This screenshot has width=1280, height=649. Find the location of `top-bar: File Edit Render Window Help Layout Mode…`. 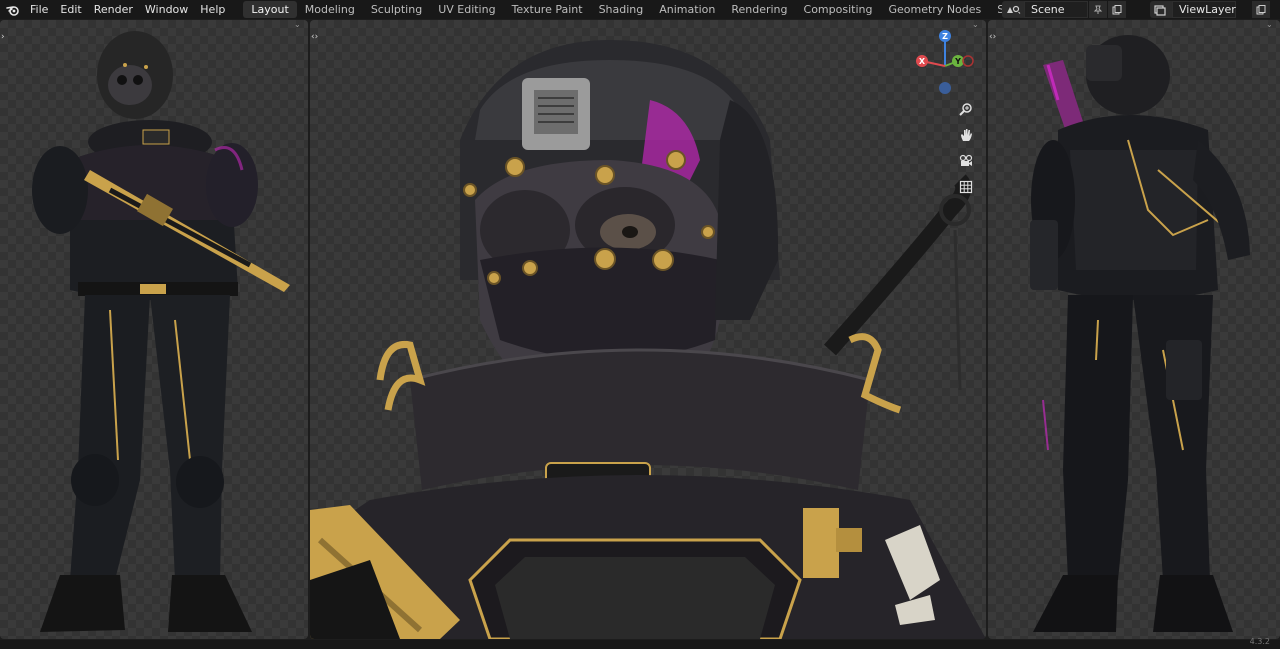

top-bar: File Edit Render Window Help Layout Mode… is located at coordinates (640, 9).